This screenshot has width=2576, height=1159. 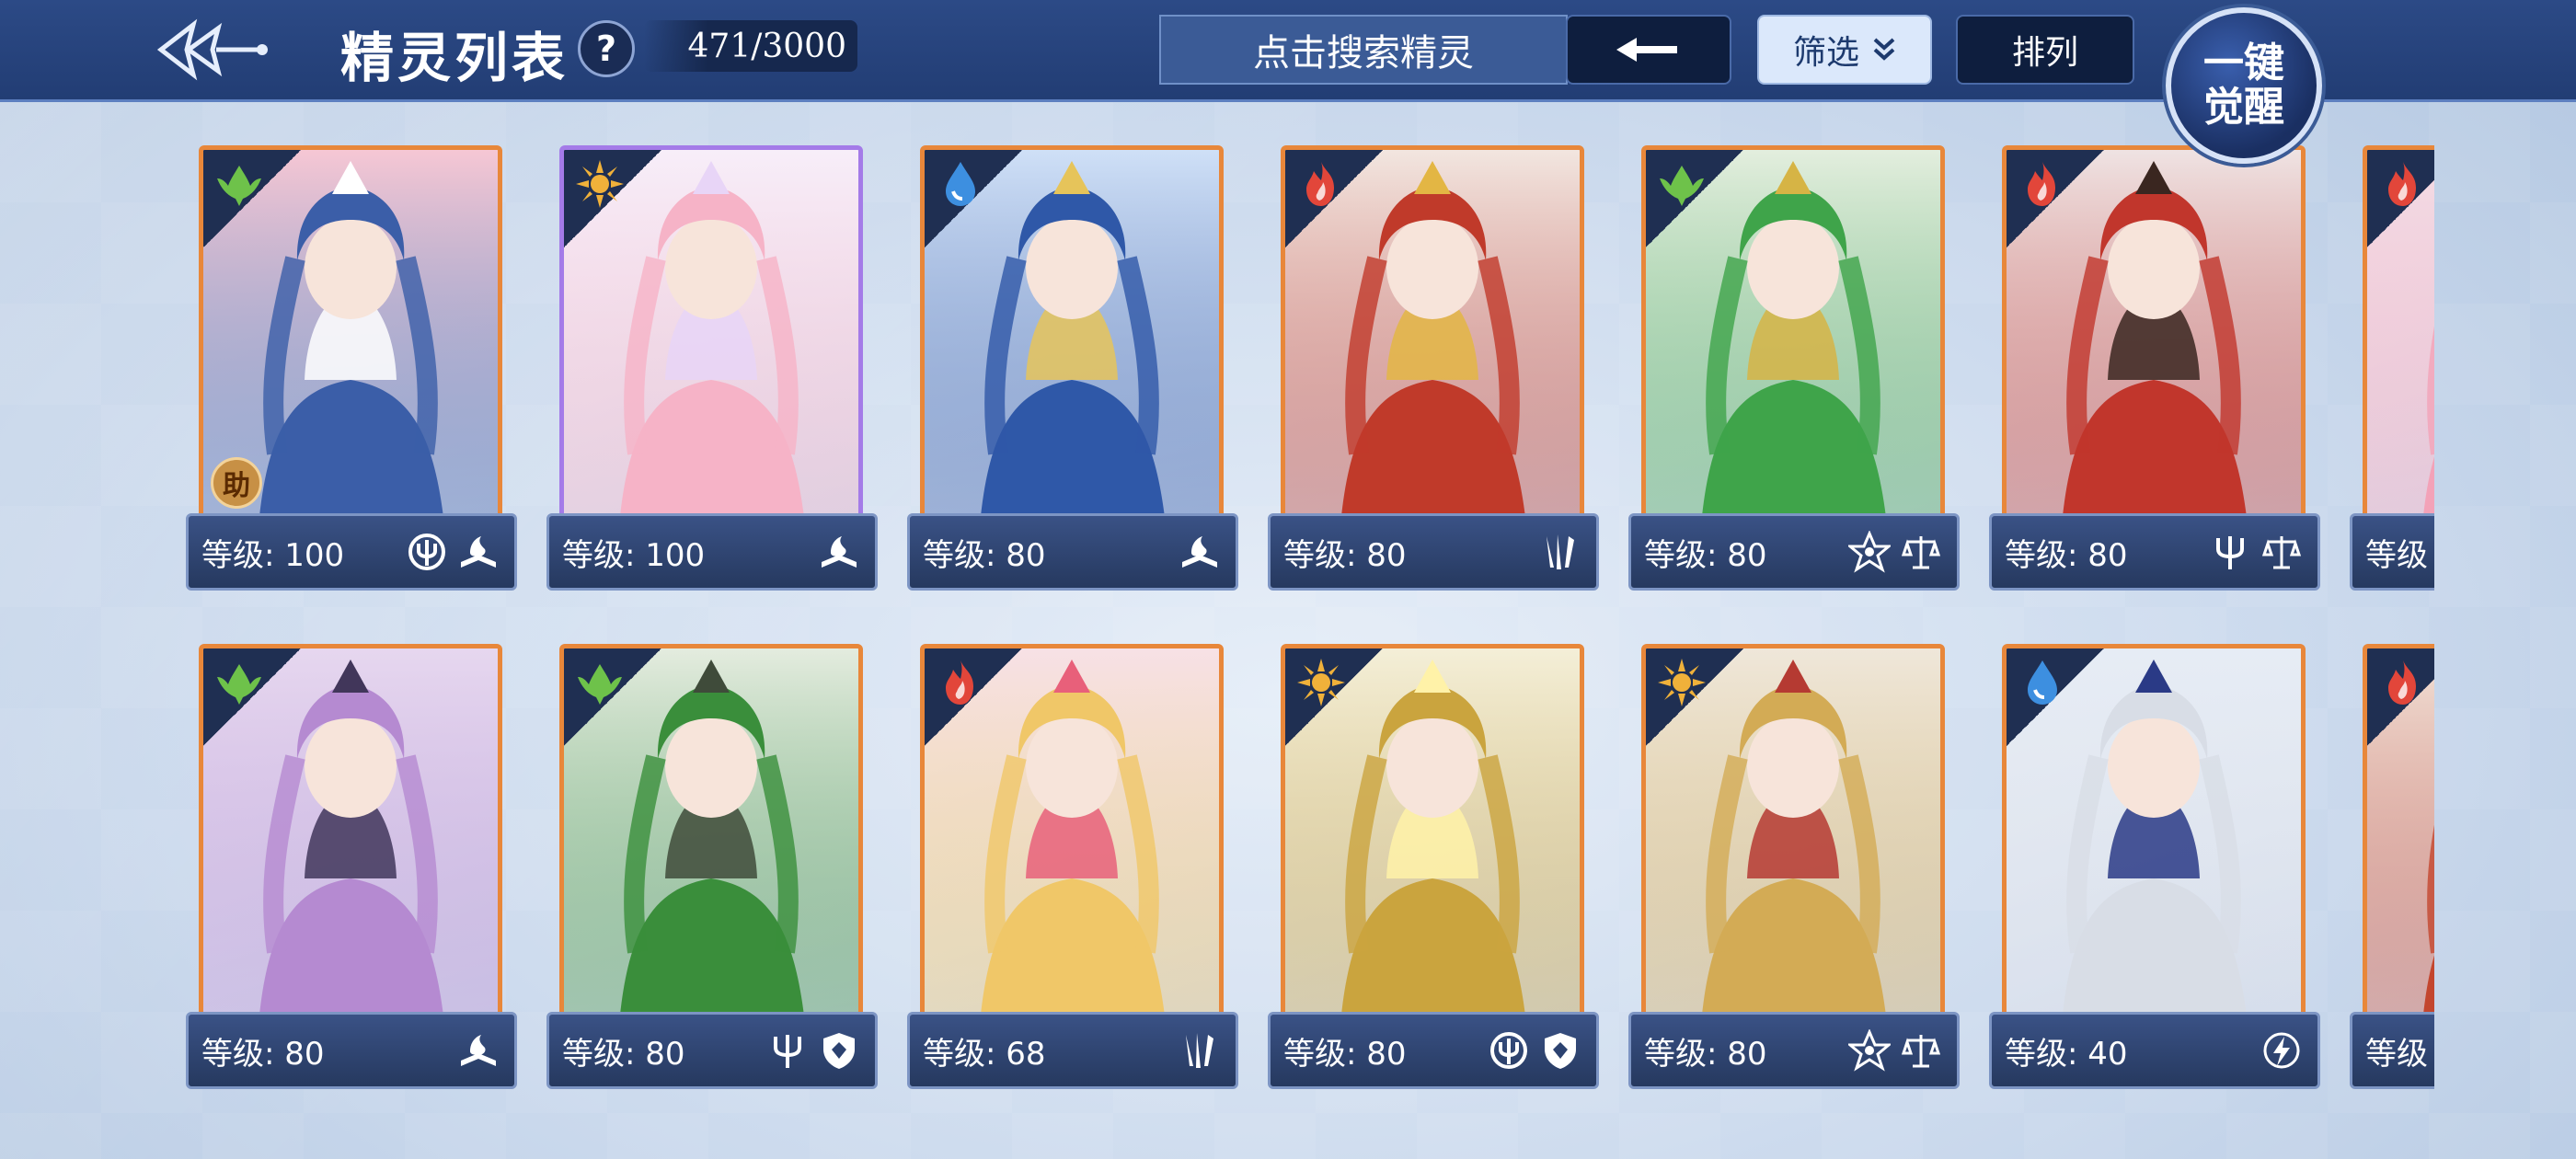 What do you see at coordinates (2243, 62) in the screenshot?
I see `awaken-label-1: 一键` at bounding box center [2243, 62].